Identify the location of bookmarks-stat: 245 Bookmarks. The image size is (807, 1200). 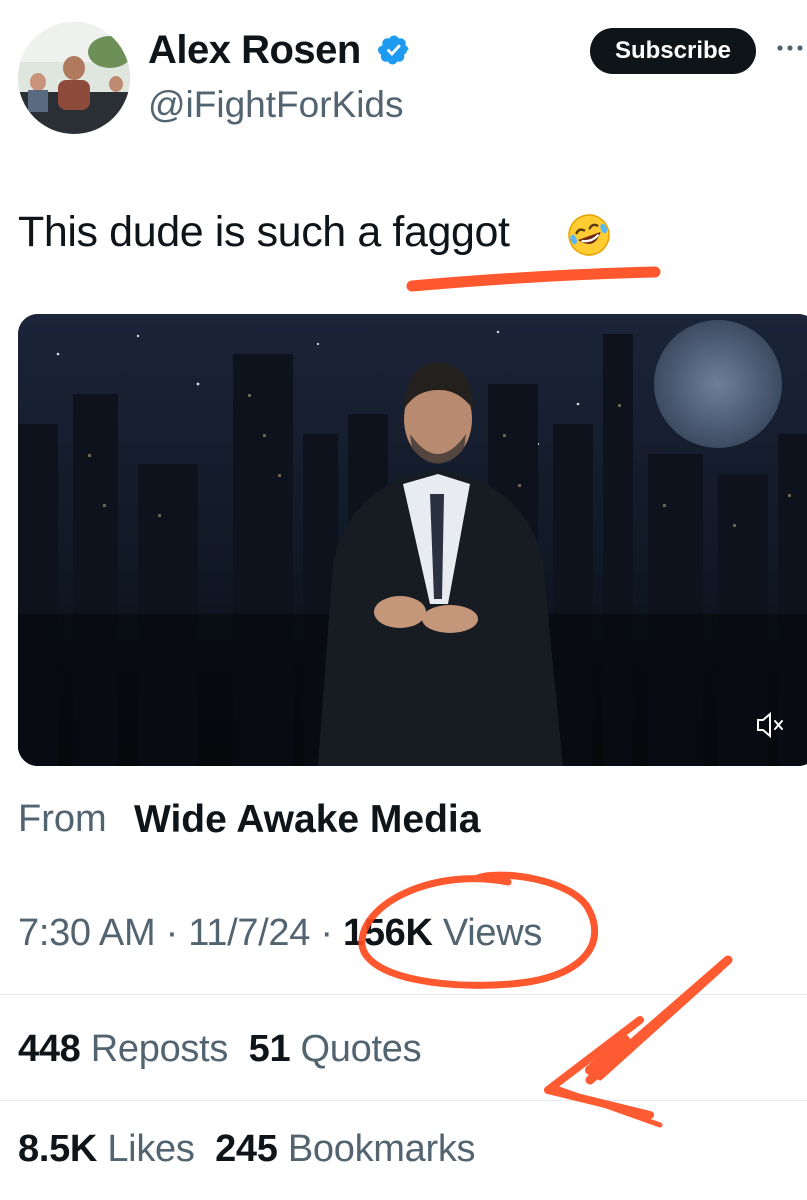
(345, 1149).